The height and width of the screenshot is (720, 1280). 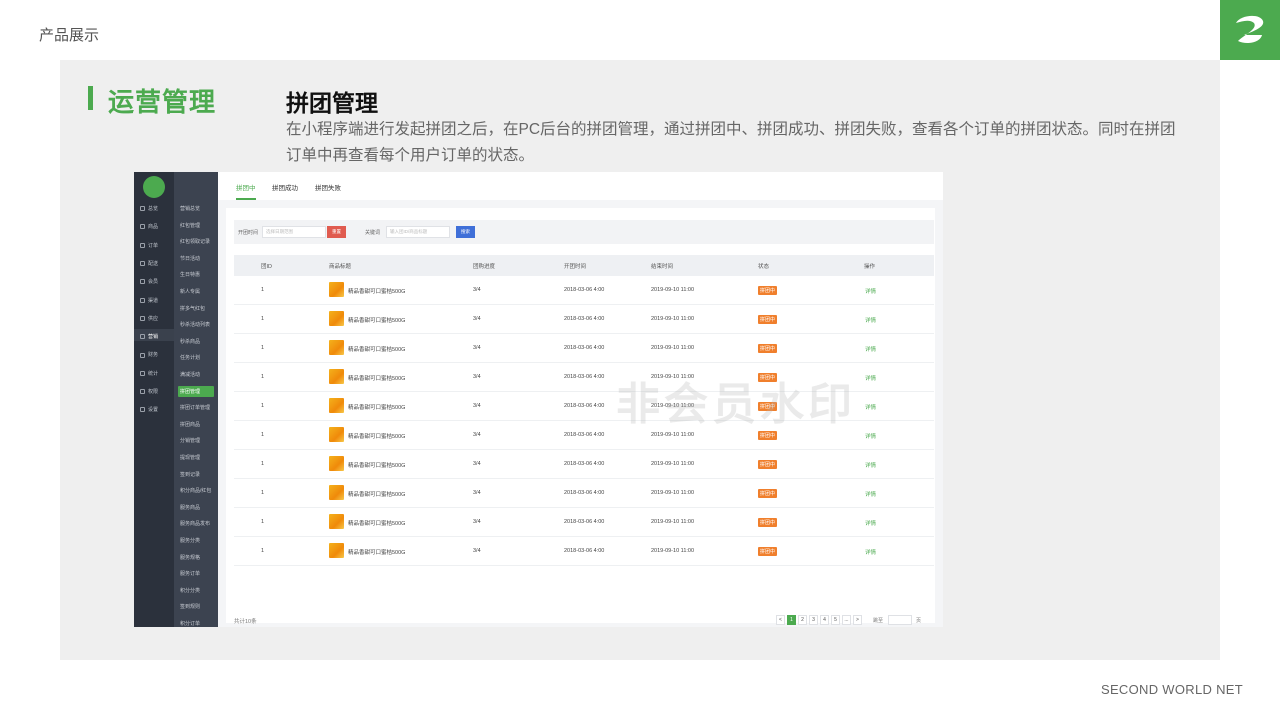 I want to click on secondary-nav-item: 满减活动, so click(x=190, y=374).